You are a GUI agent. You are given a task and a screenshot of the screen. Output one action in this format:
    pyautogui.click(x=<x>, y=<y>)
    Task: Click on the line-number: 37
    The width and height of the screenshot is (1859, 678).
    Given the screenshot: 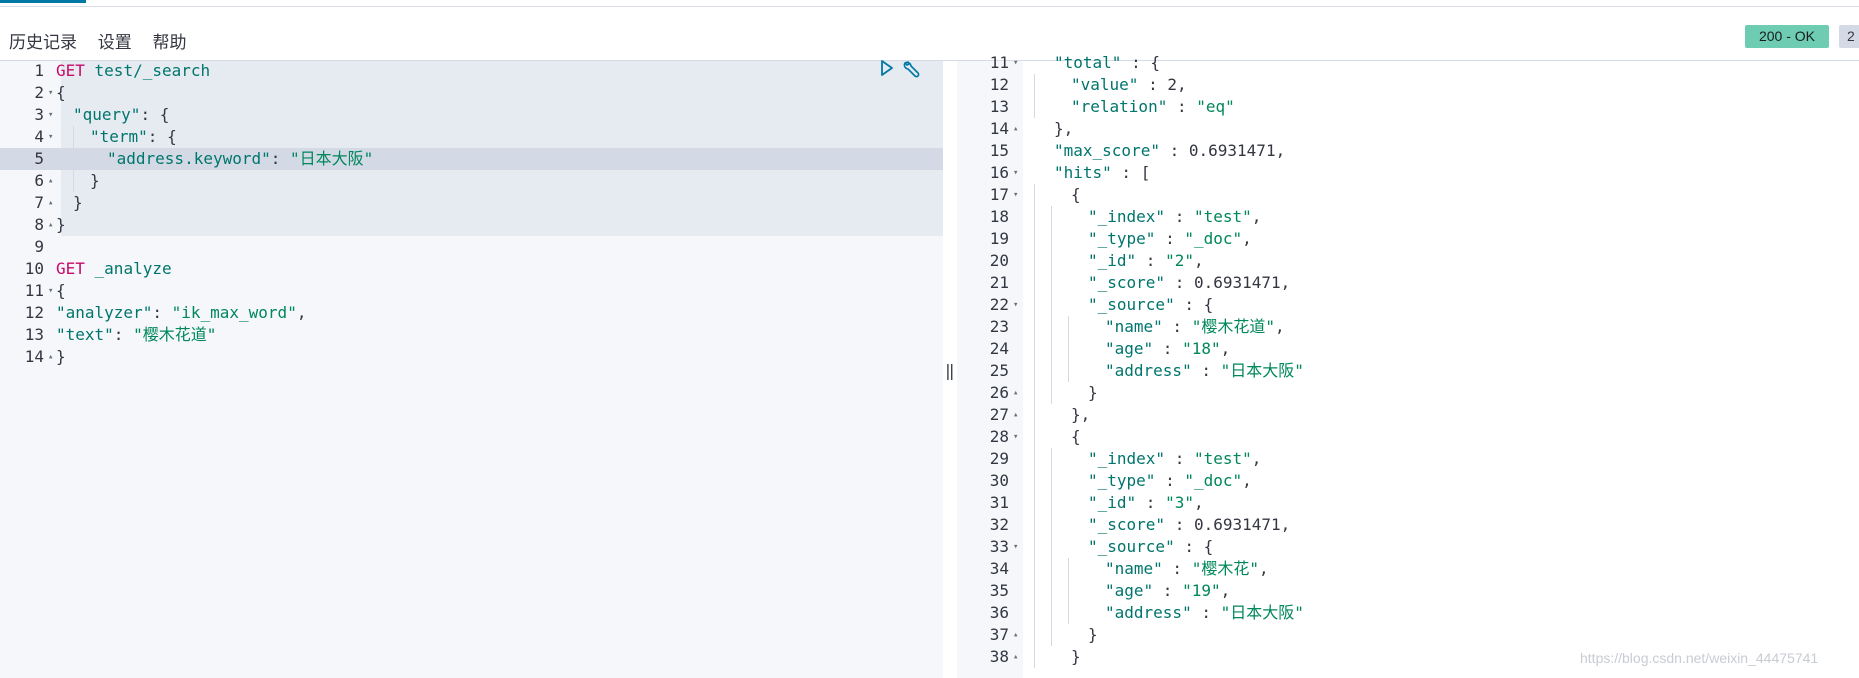 What is the action you would take?
    pyautogui.click(x=999, y=634)
    